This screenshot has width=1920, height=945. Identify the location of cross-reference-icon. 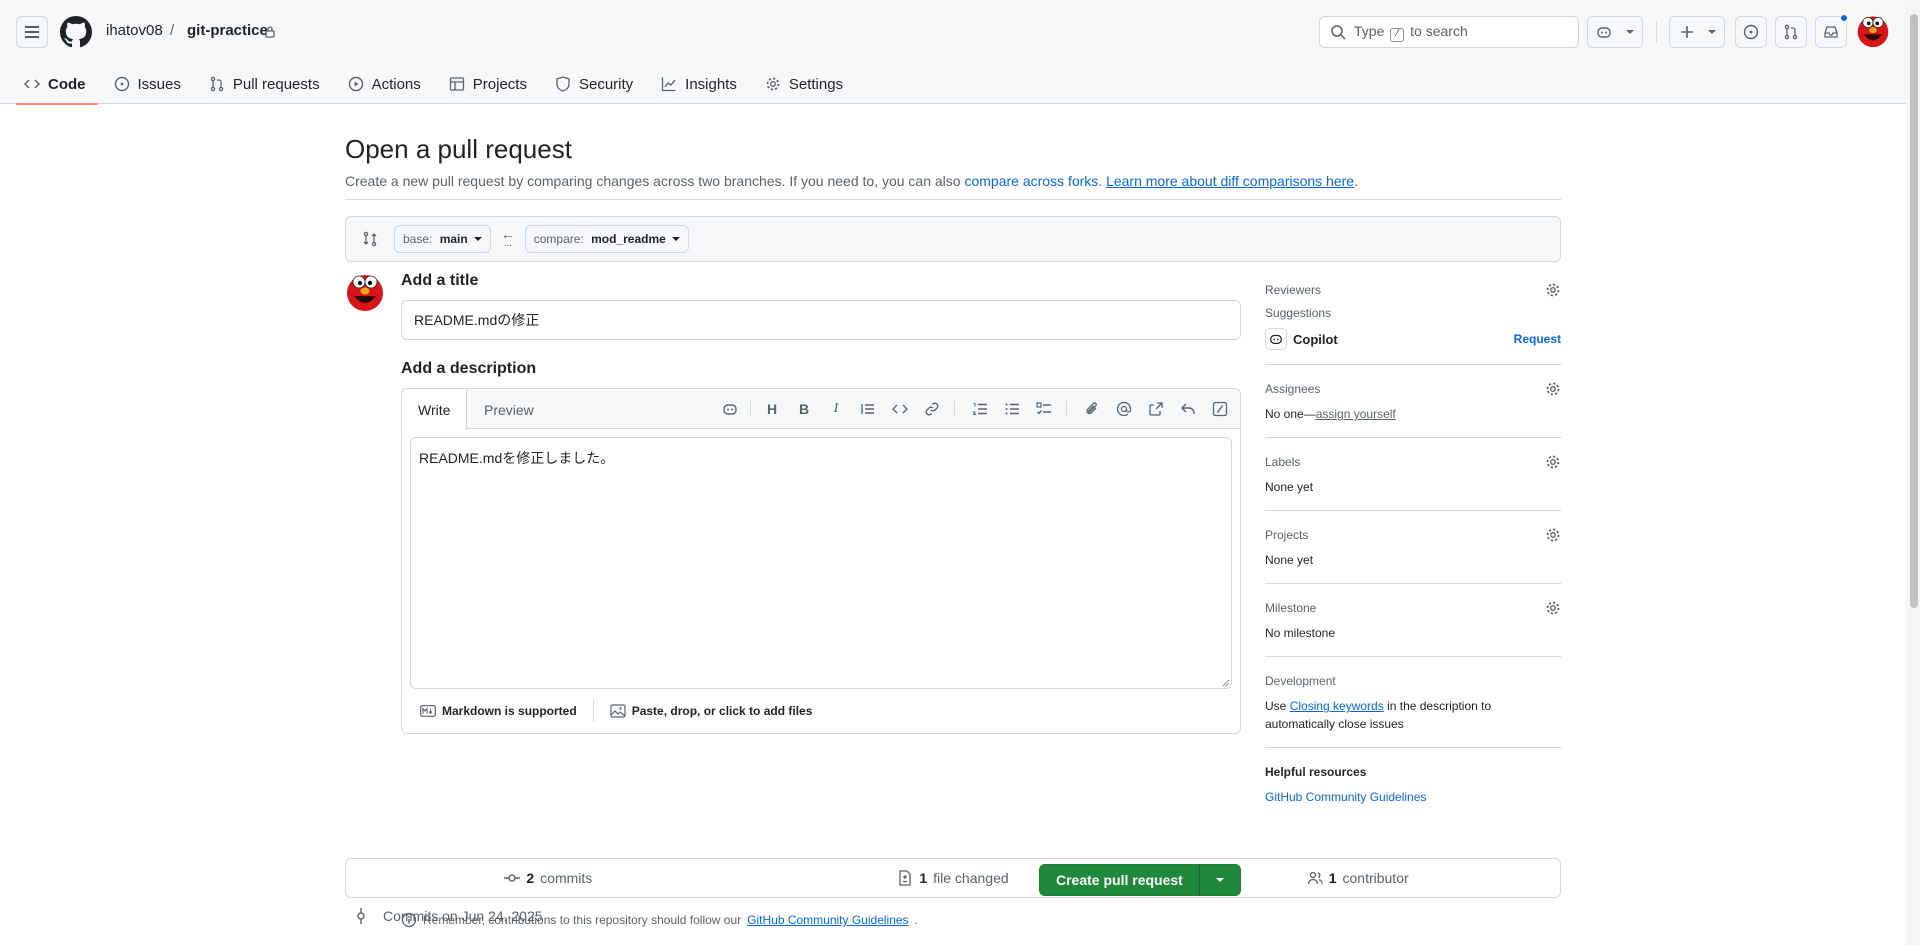
(1156, 409).